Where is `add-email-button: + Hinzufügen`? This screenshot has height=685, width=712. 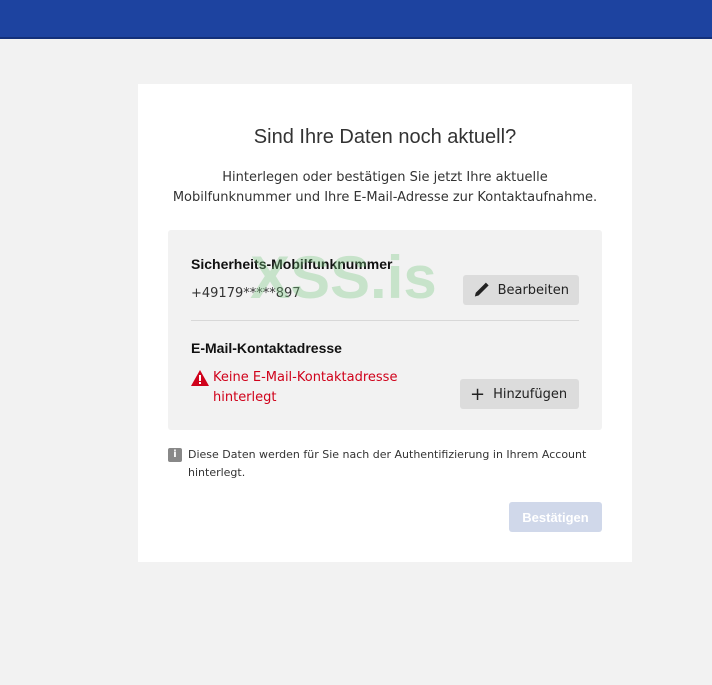 add-email-button: + Hinzufügen is located at coordinates (519, 394).